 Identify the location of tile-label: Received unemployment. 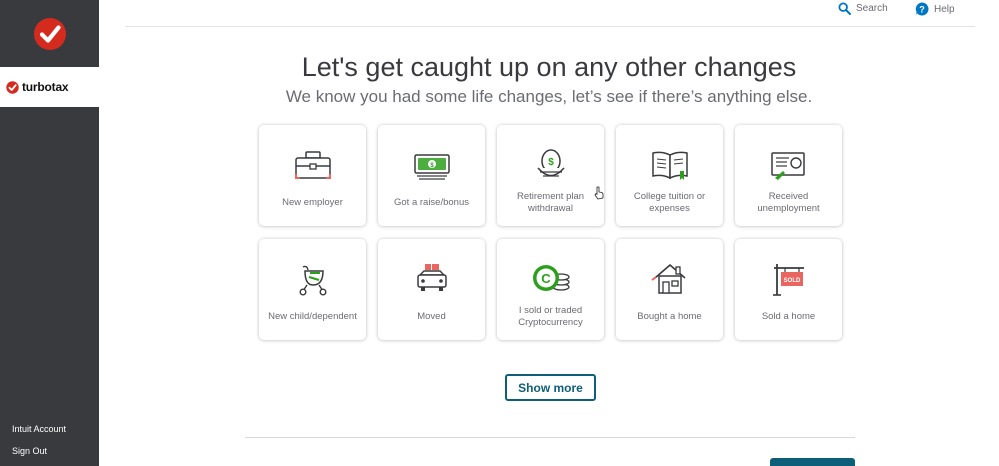
(788, 202).